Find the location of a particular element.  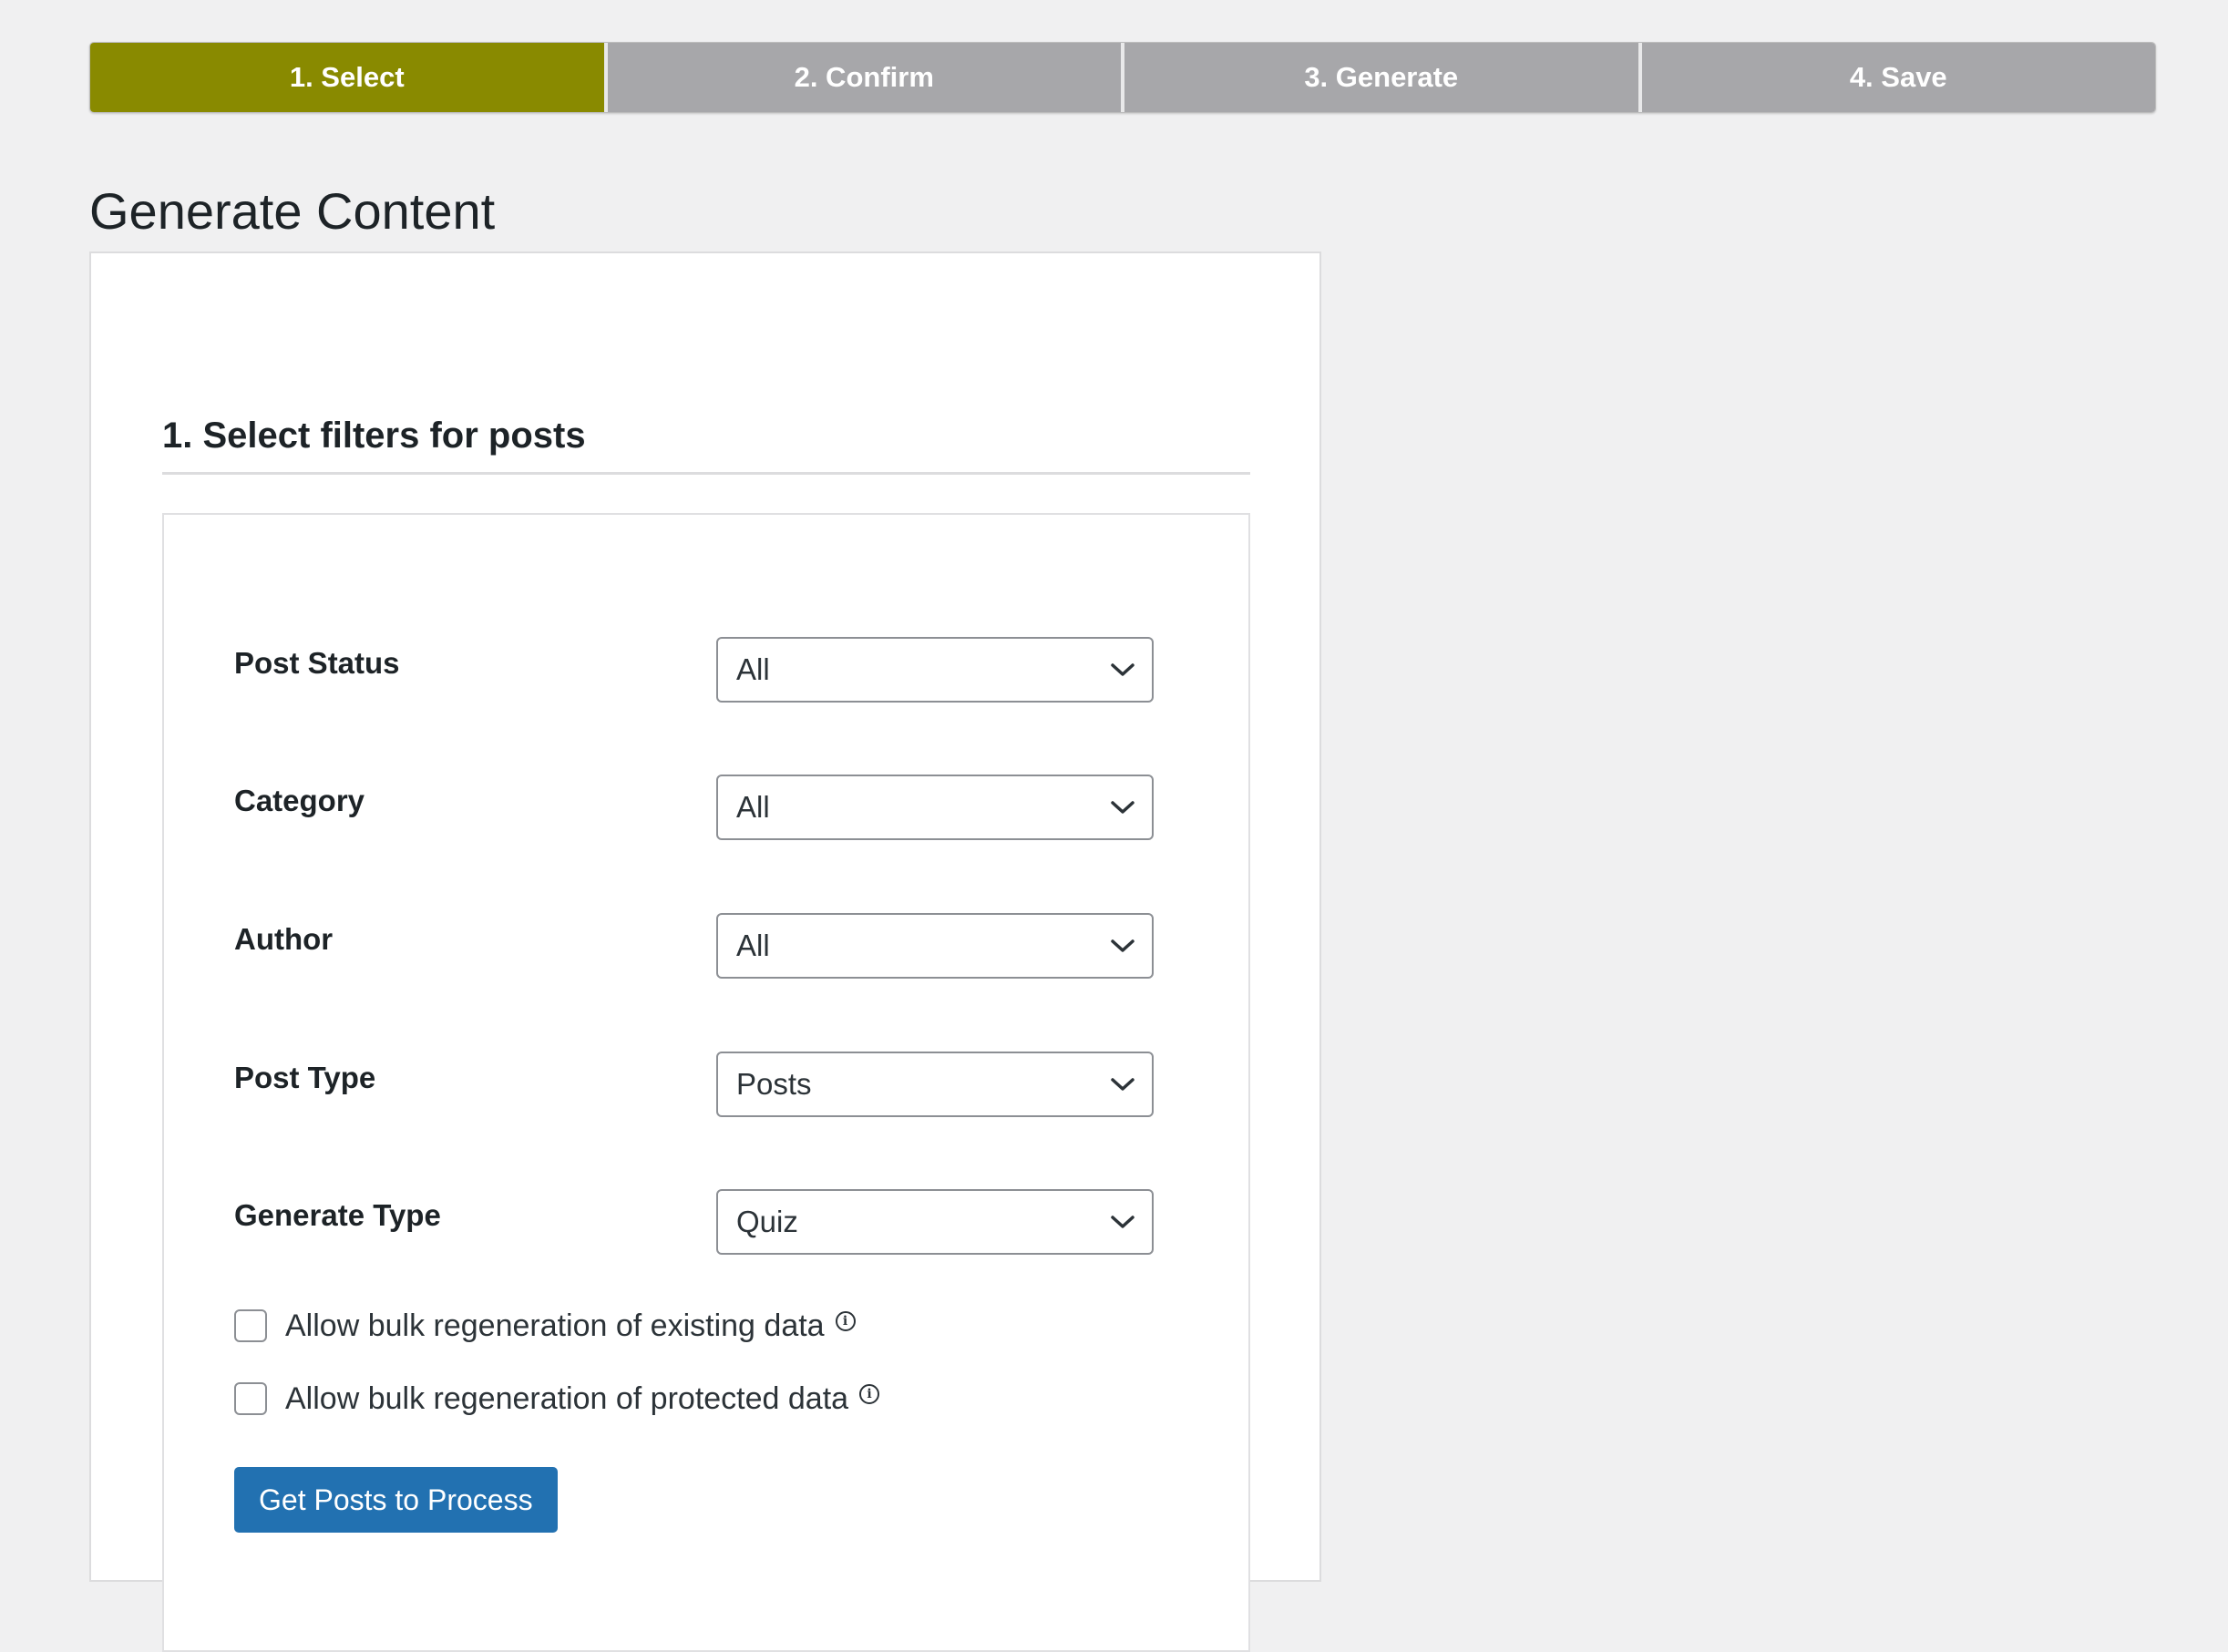

regenerate-protected-checkbox is located at coordinates (250, 1398).